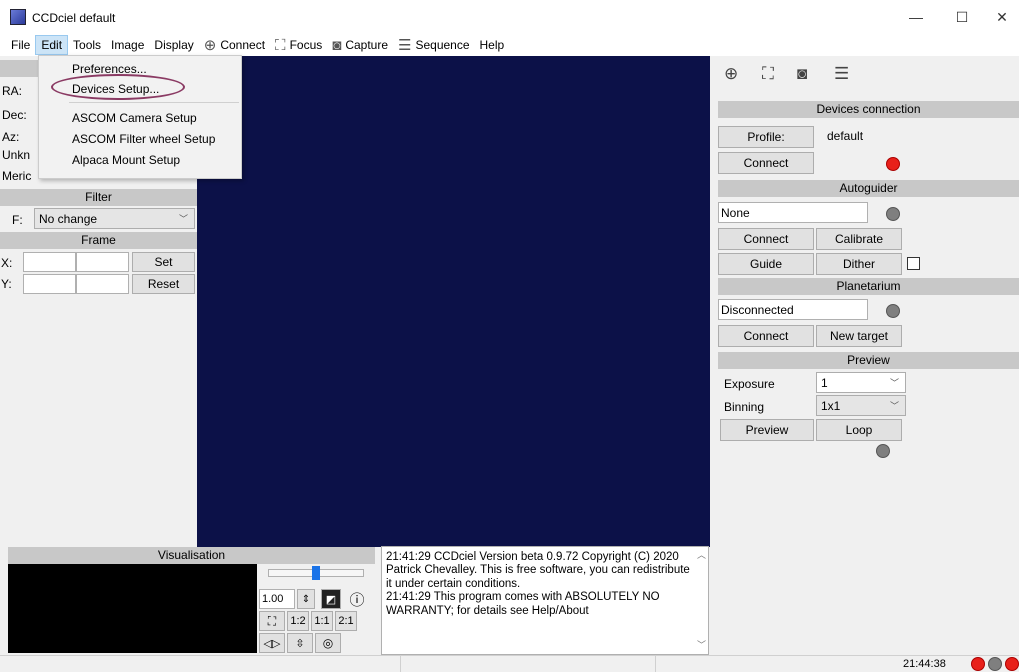  Describe the element at coordinates (331, 599) in the screenshot. I see `invert-icon: ◩` at that location.